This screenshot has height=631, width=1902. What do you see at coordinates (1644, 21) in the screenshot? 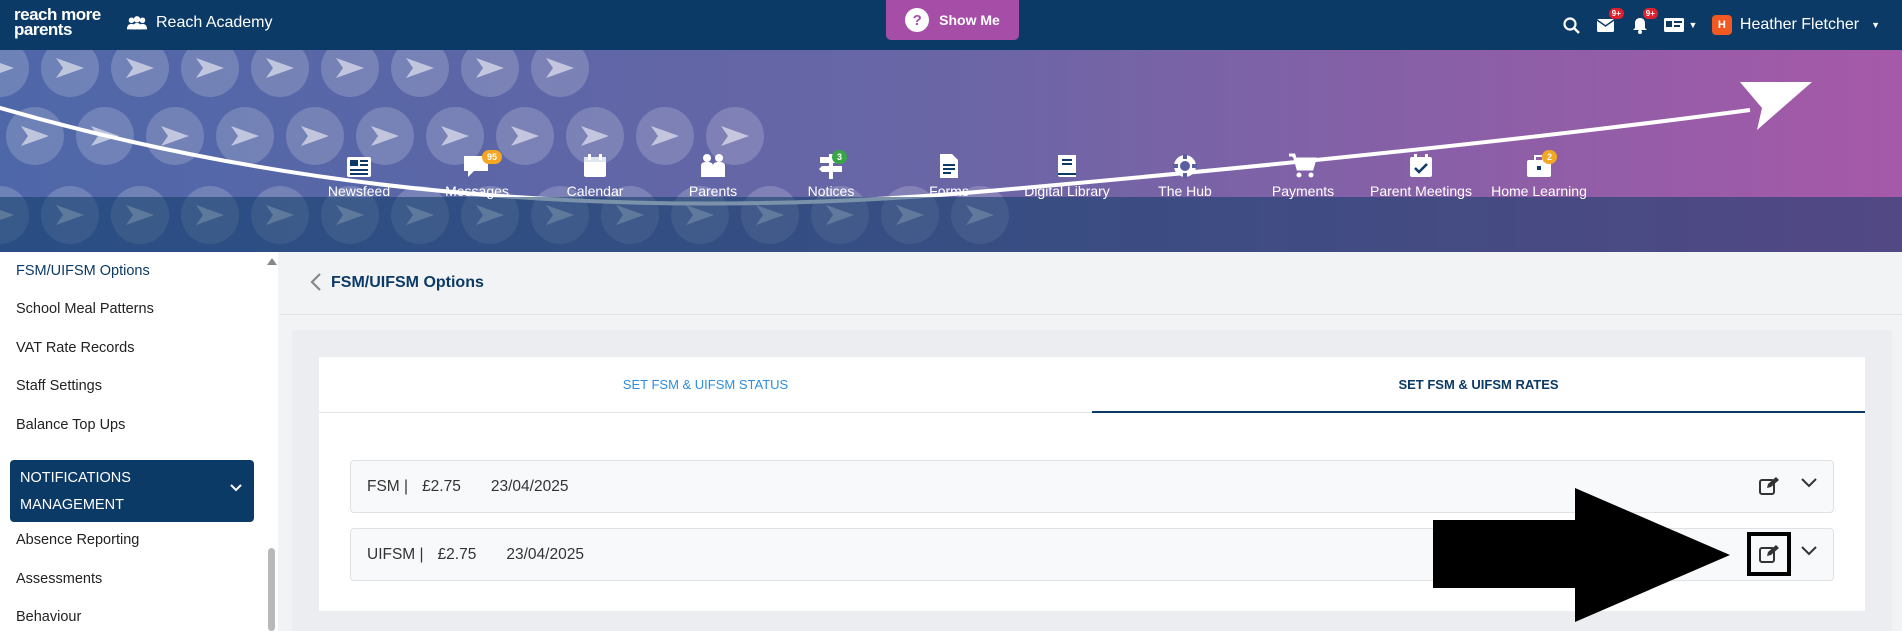
I see `bell-icon: 9+` at bounding box center [1644, 21].